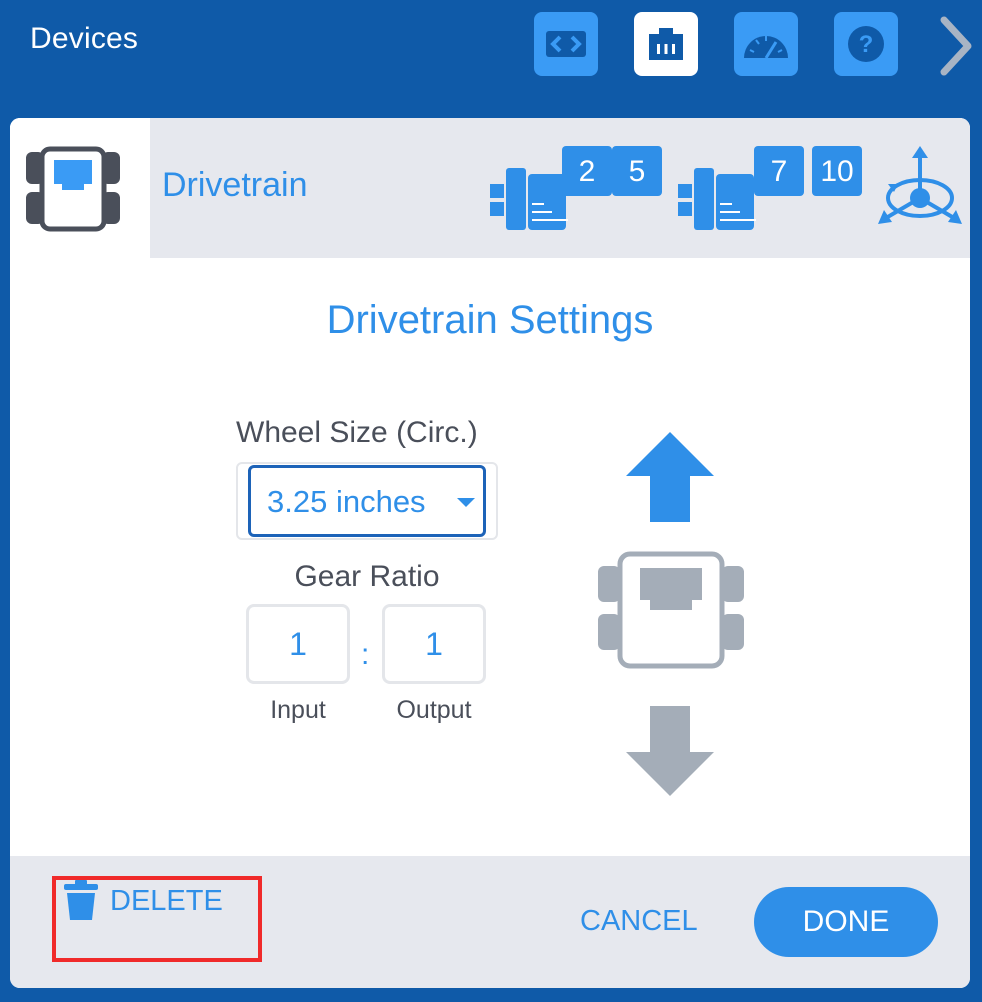 The height and width of the screenshot is (1002, 982). Describe the element at coordinates (670, 477) in the screenshot. I see `arrow-up-icon` at that location.